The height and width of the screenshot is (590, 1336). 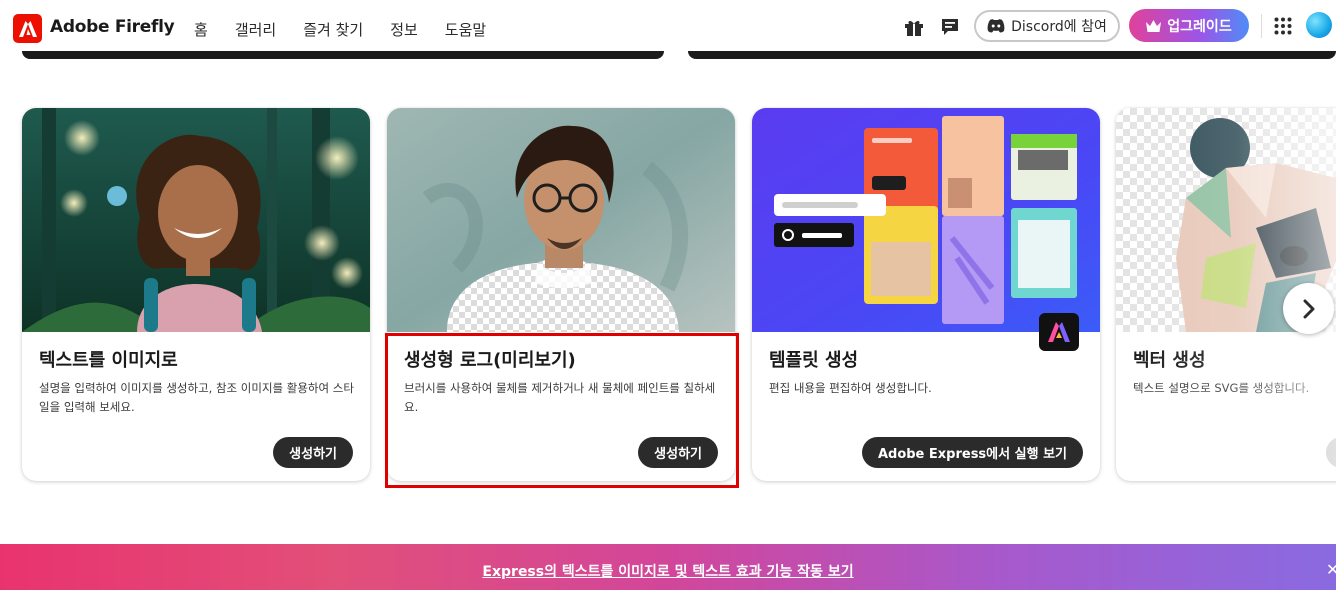 What do you see at coordinates (850, 388) in the screenshot?
I see `card-description: 편집 내용을 편집하여 생성합니다.` at bounding box center [850, 388].